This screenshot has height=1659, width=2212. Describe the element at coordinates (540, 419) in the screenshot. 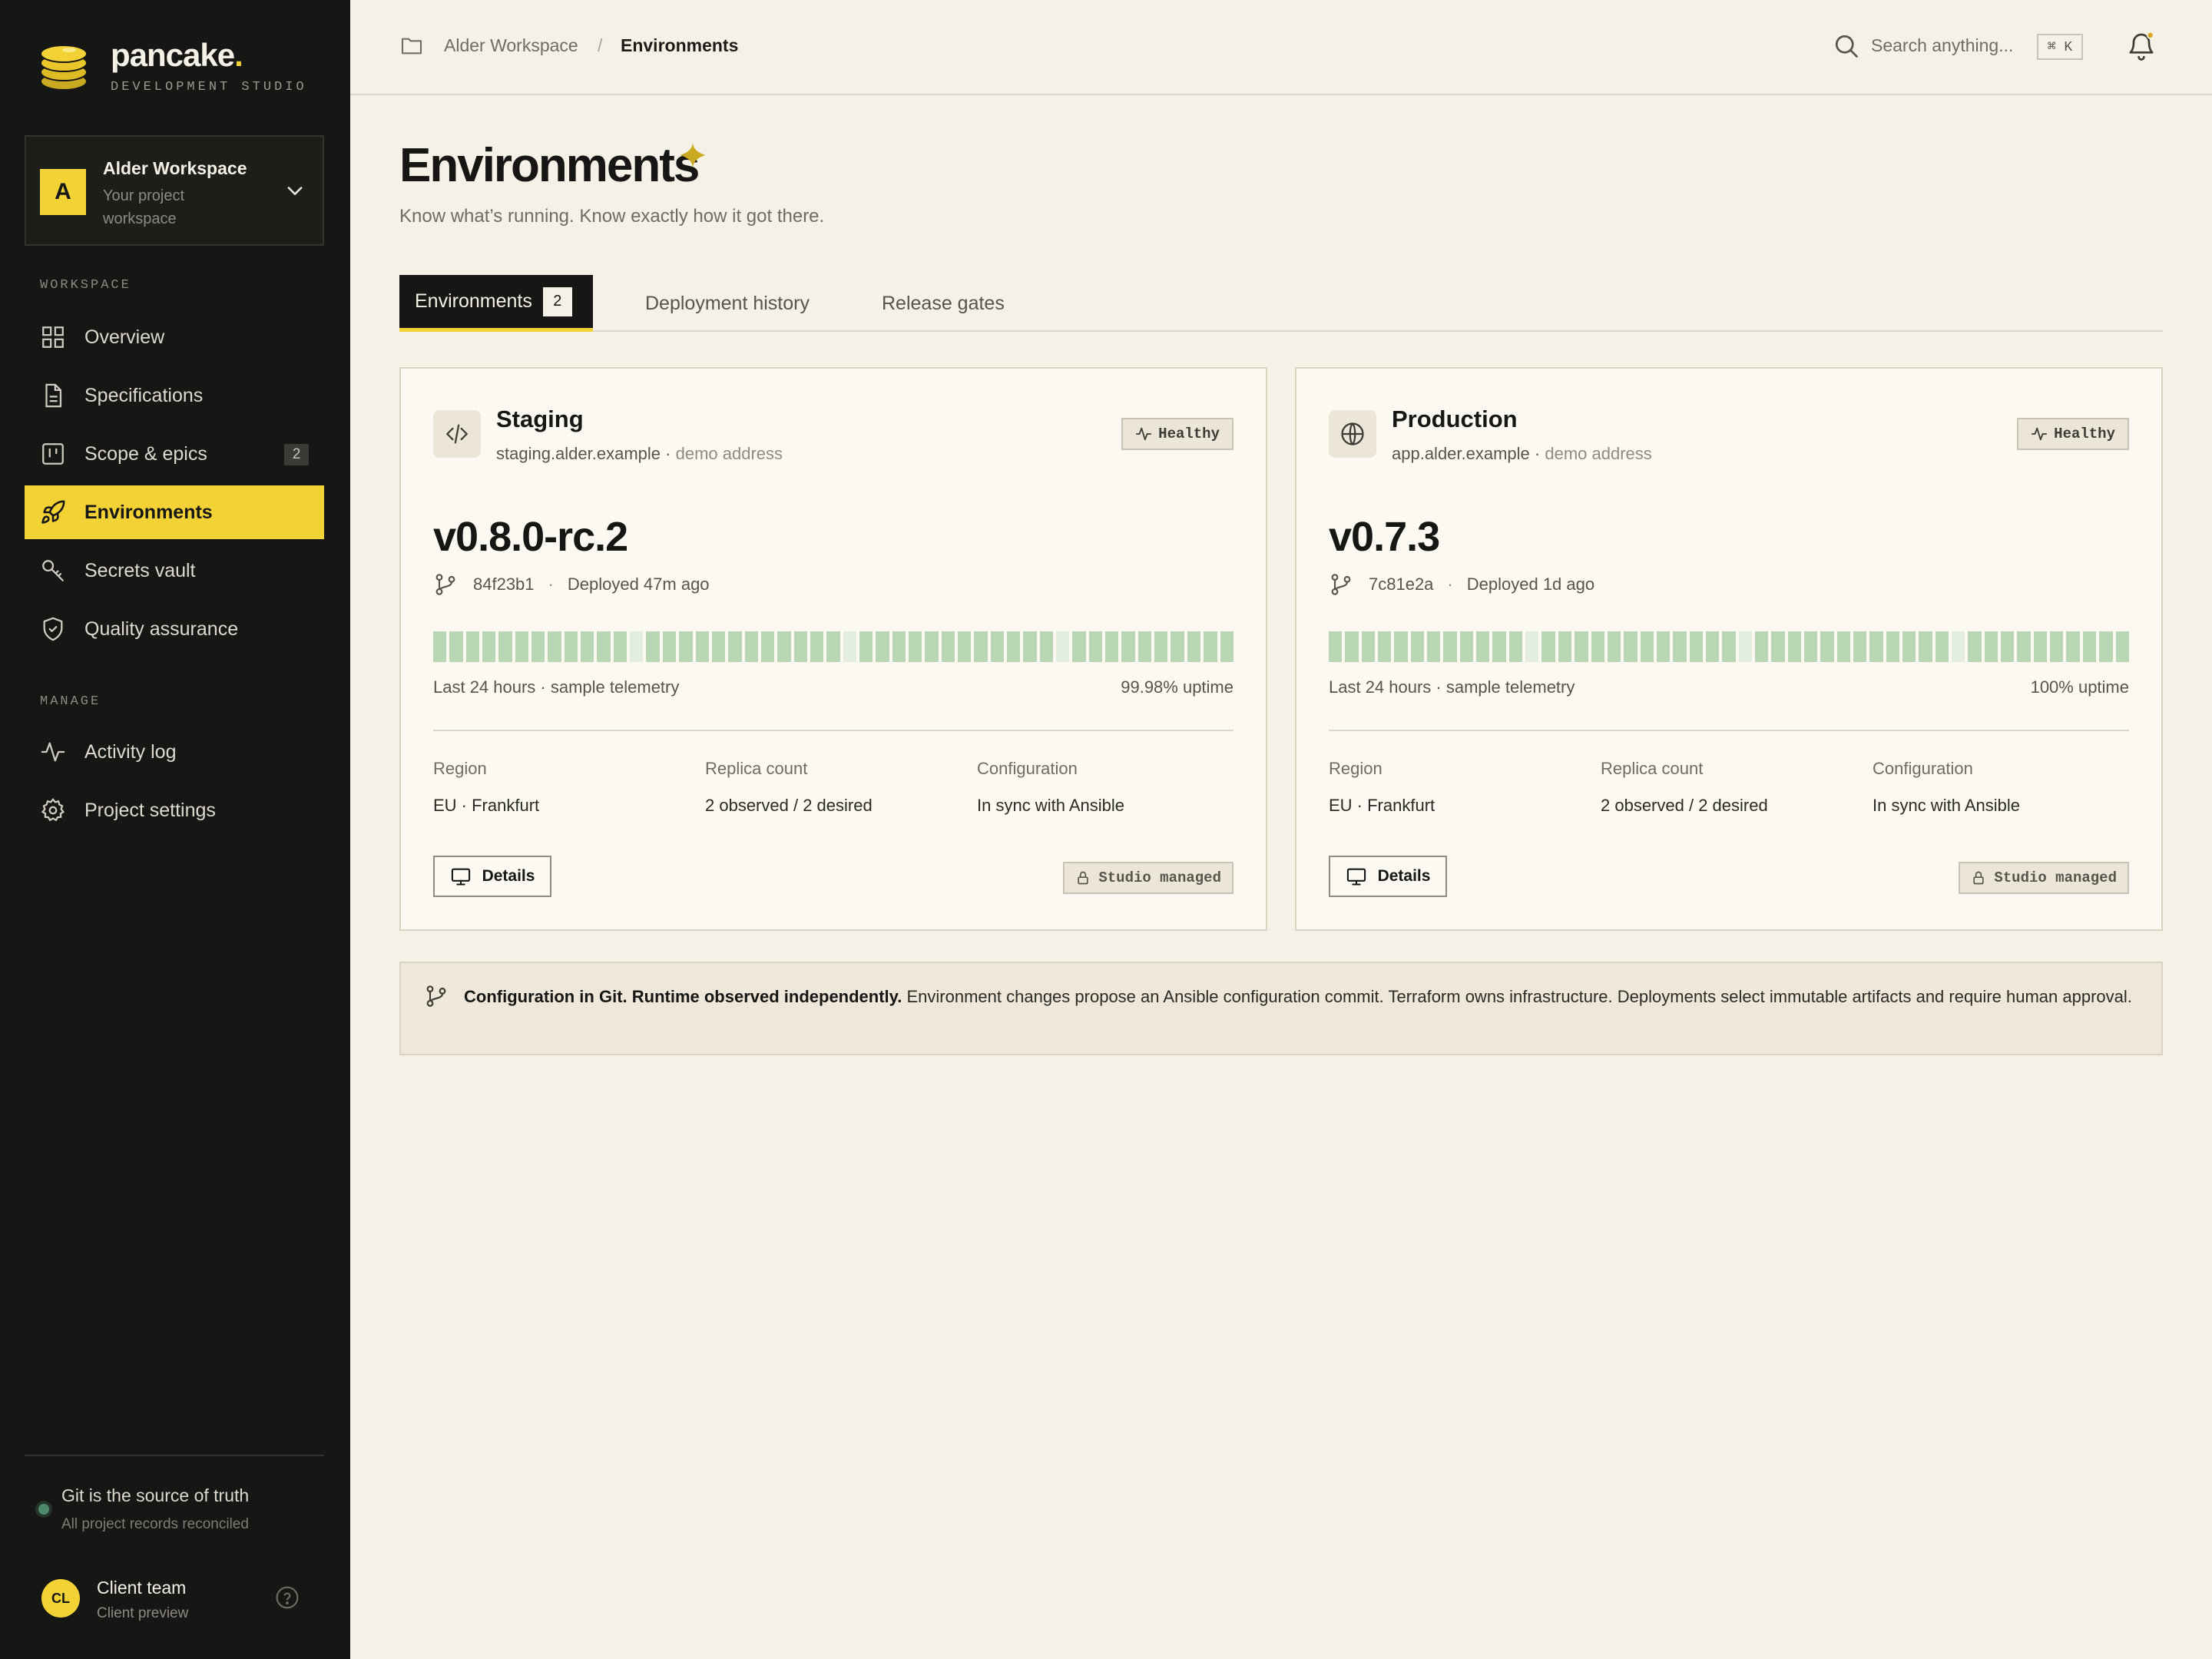

I see `environment-name: Staging` at that location.